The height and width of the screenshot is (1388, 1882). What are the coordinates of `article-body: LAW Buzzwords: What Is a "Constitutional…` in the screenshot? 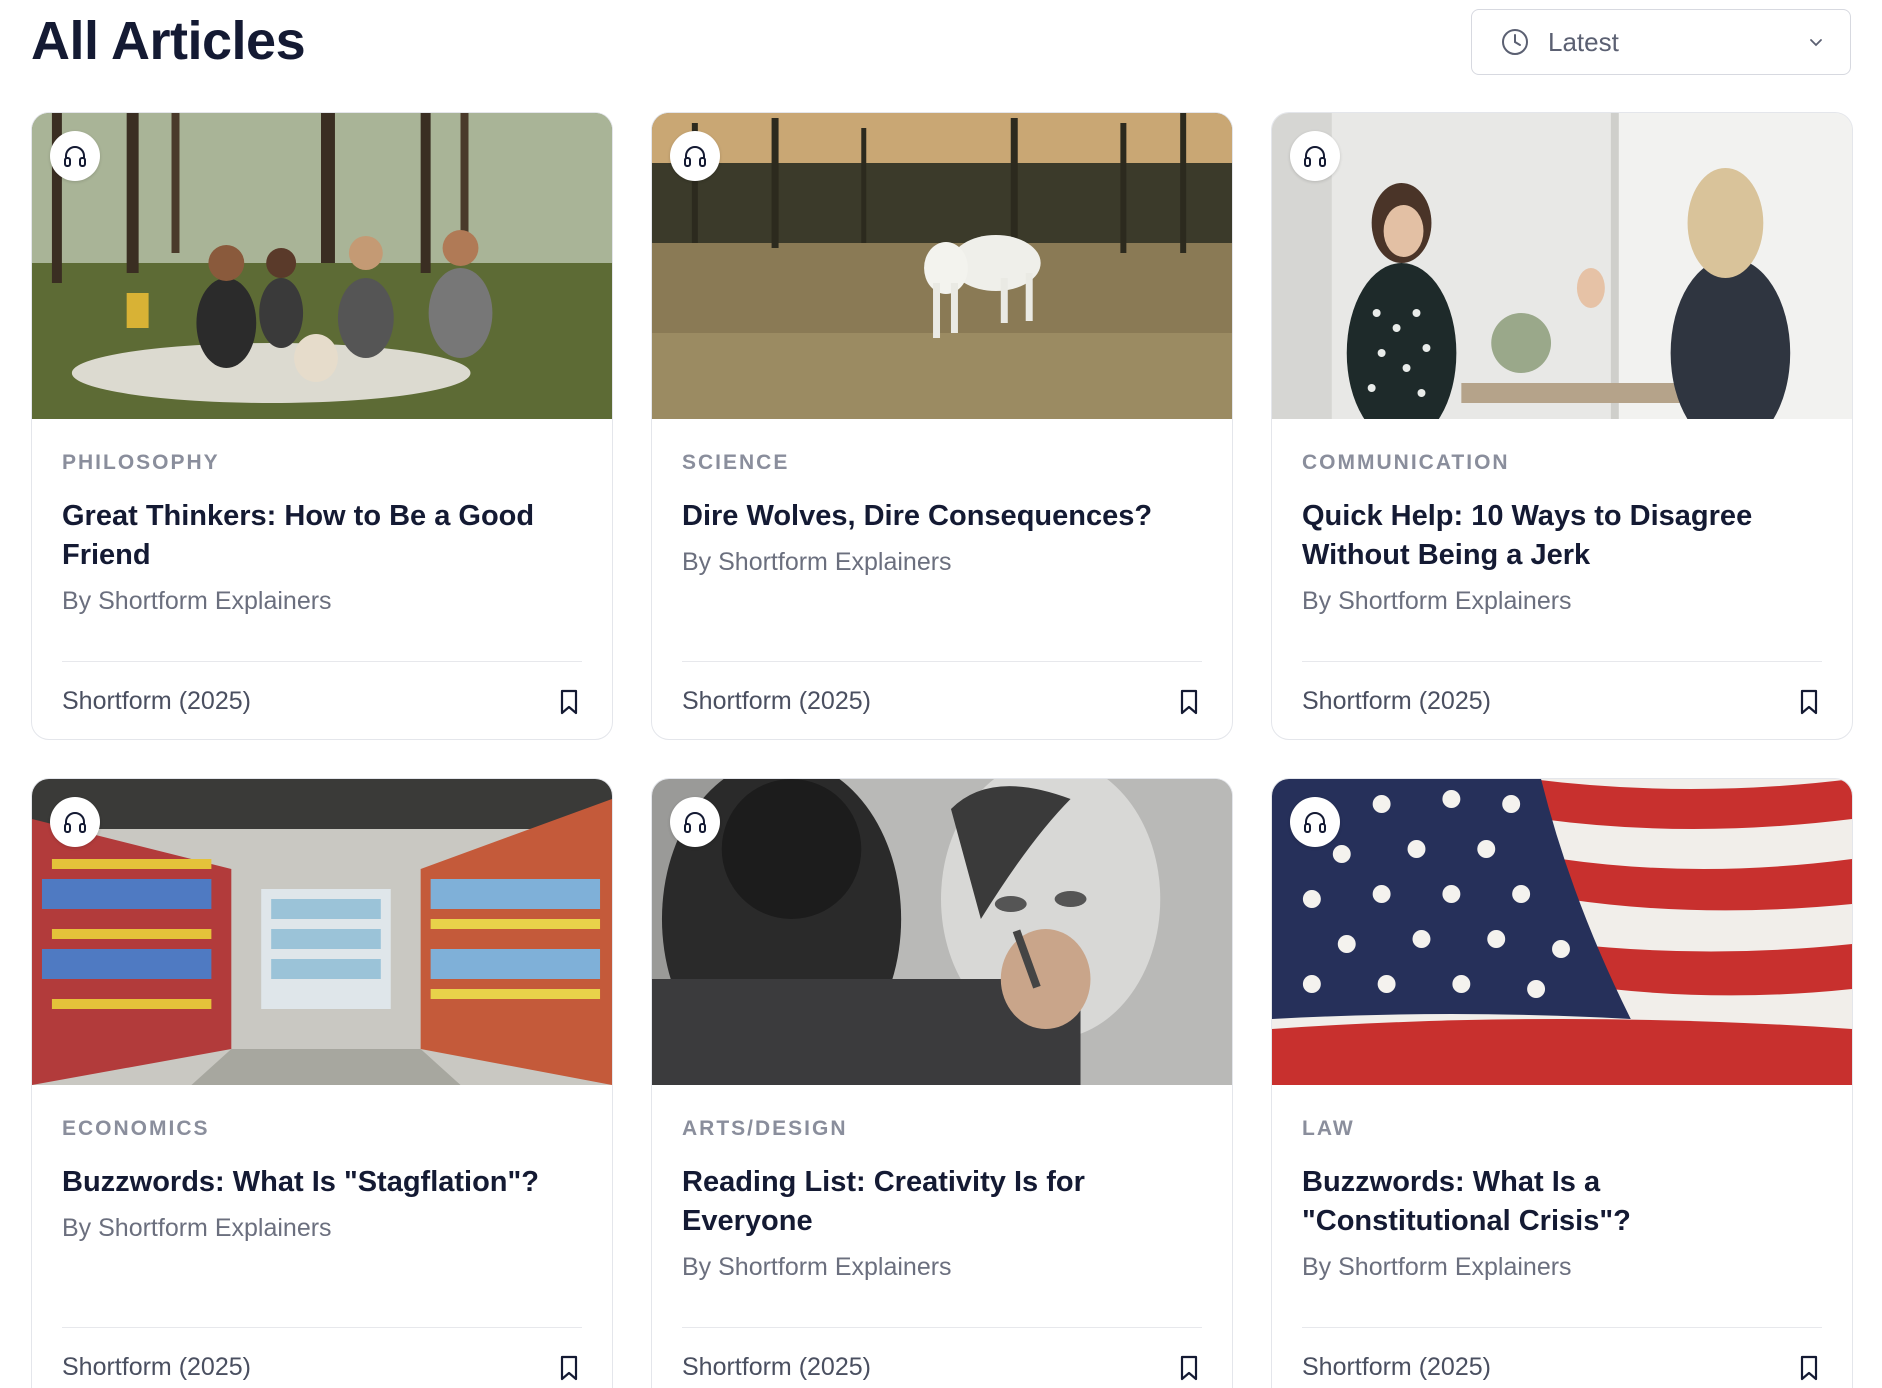 It's located at (1562, 1236).